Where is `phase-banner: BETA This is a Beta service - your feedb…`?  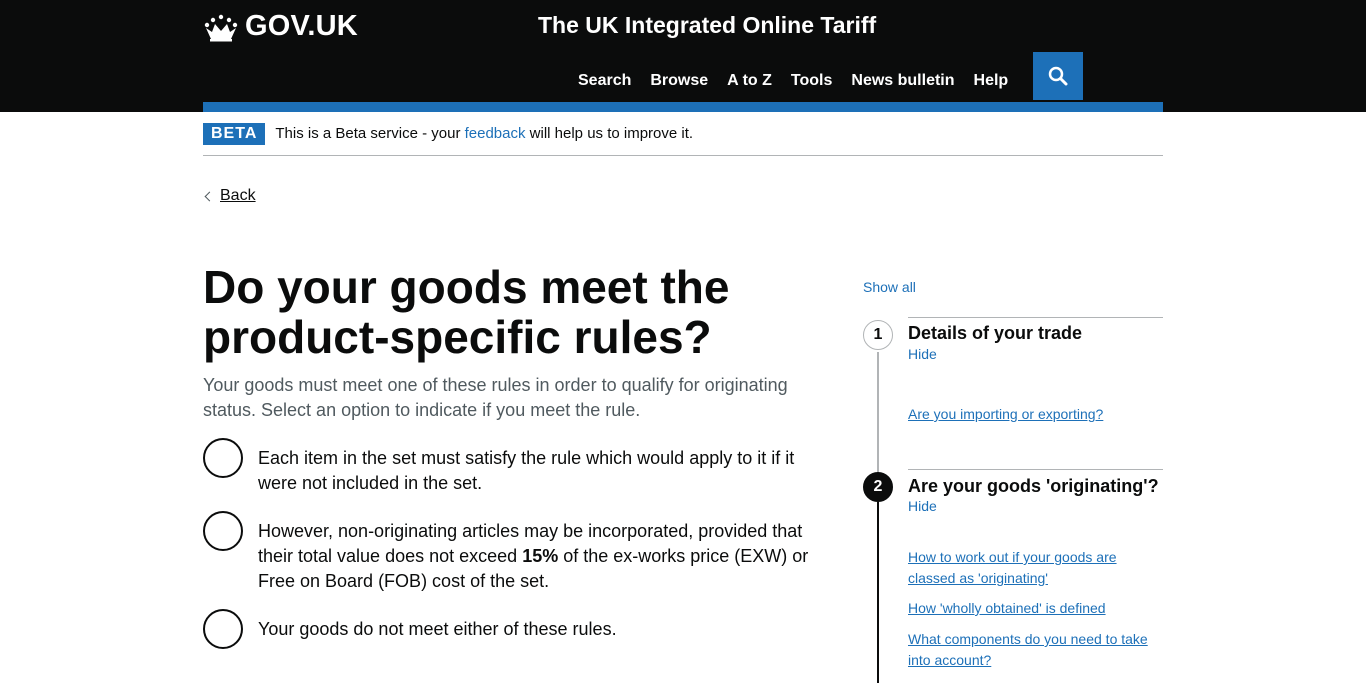 phase-banner: BETA This is a Beta service - your feedb… is located at coordinates (683, 134).